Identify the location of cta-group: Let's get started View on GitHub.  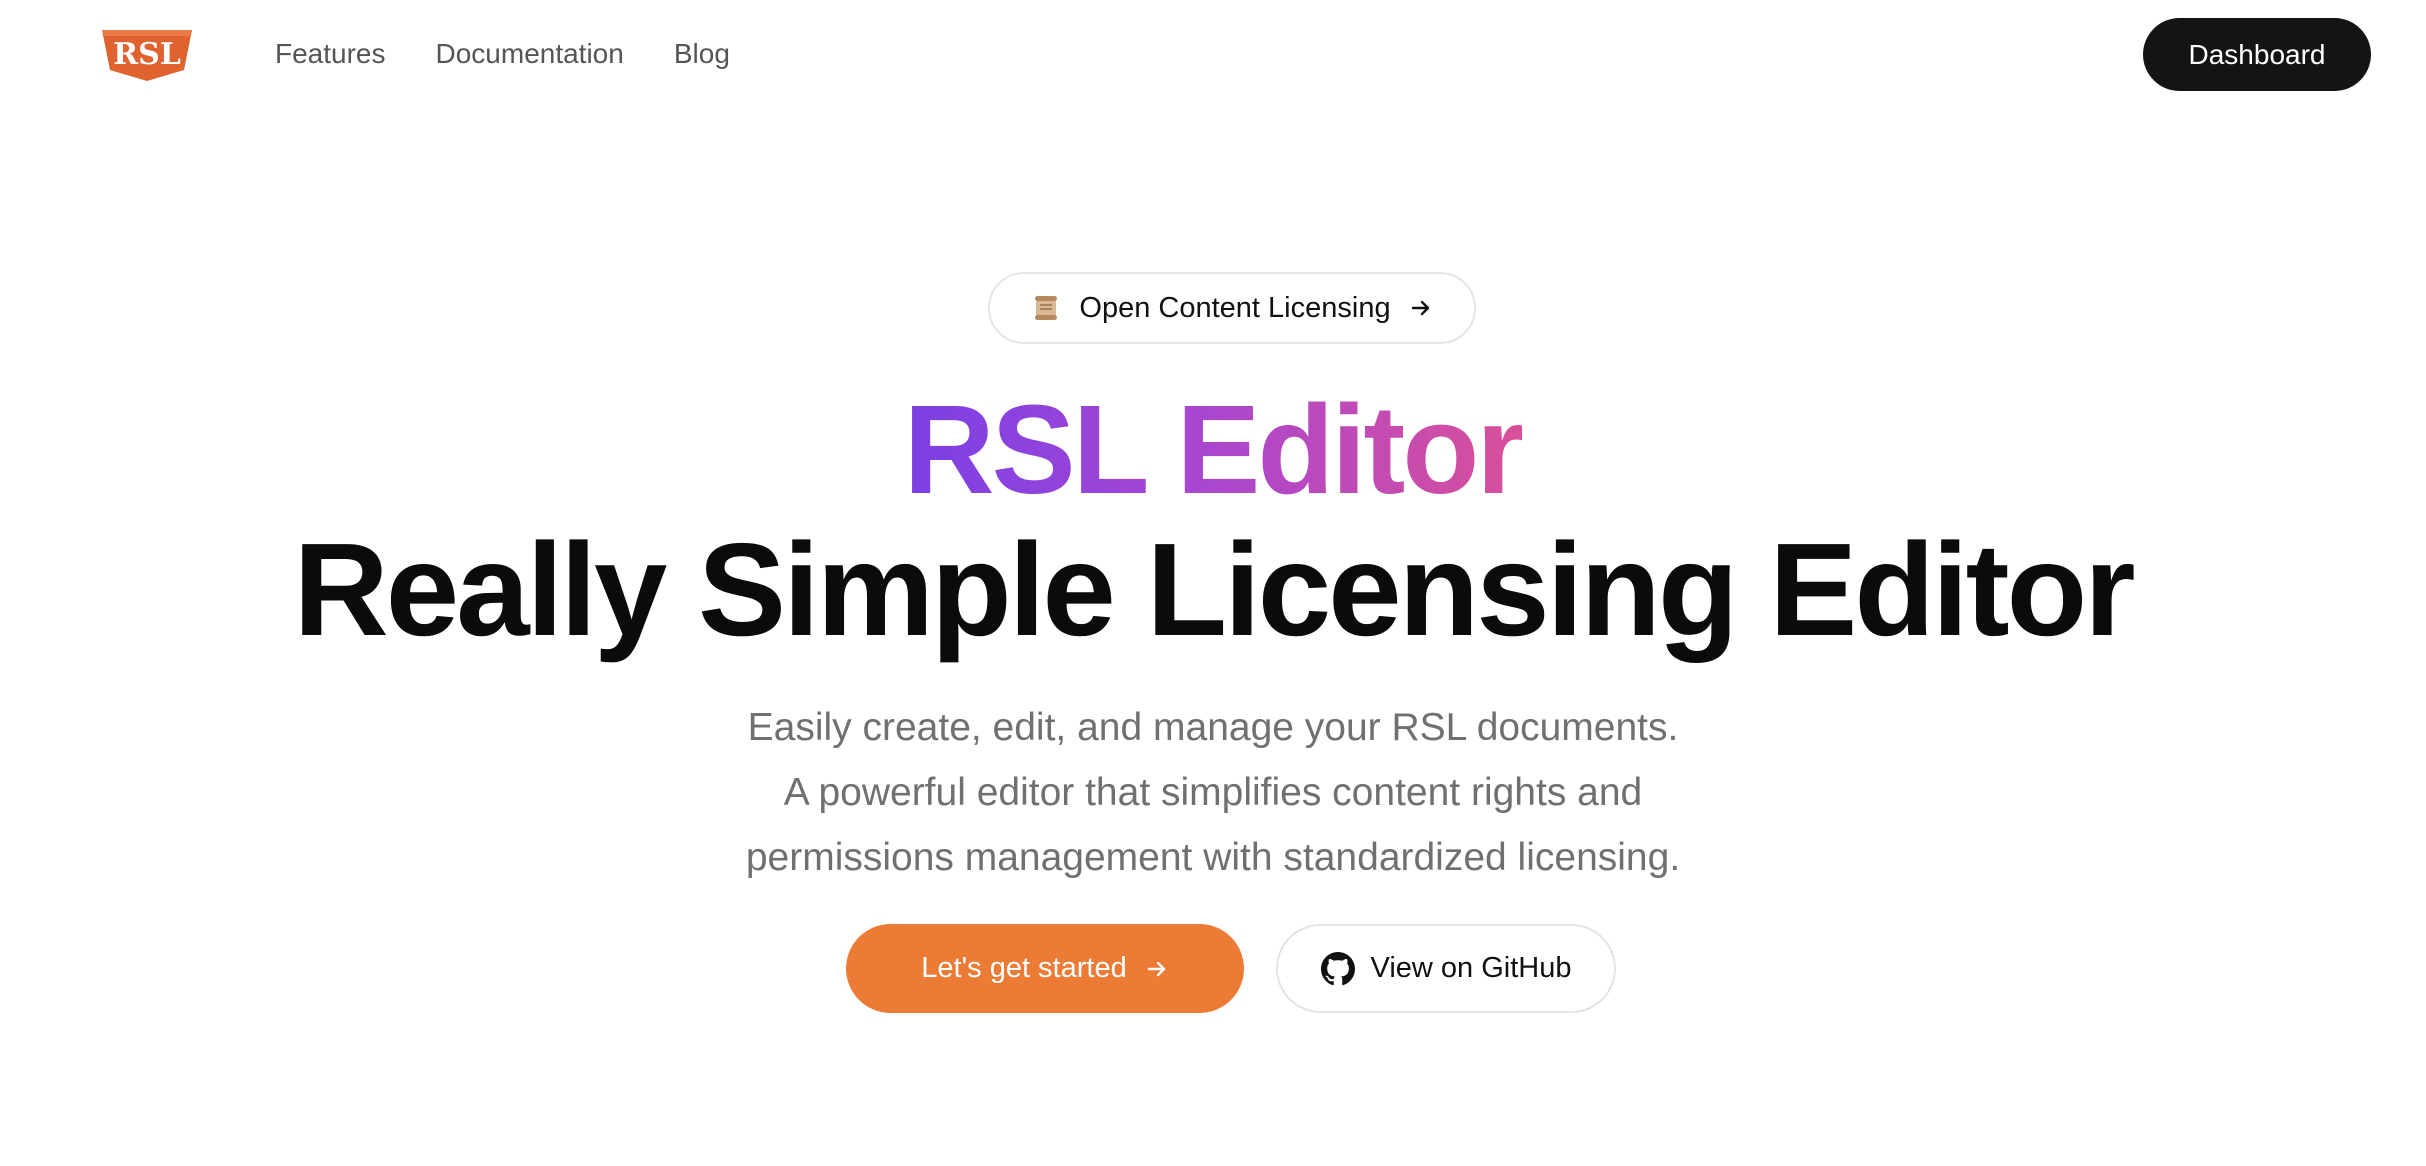
(1231, 968).